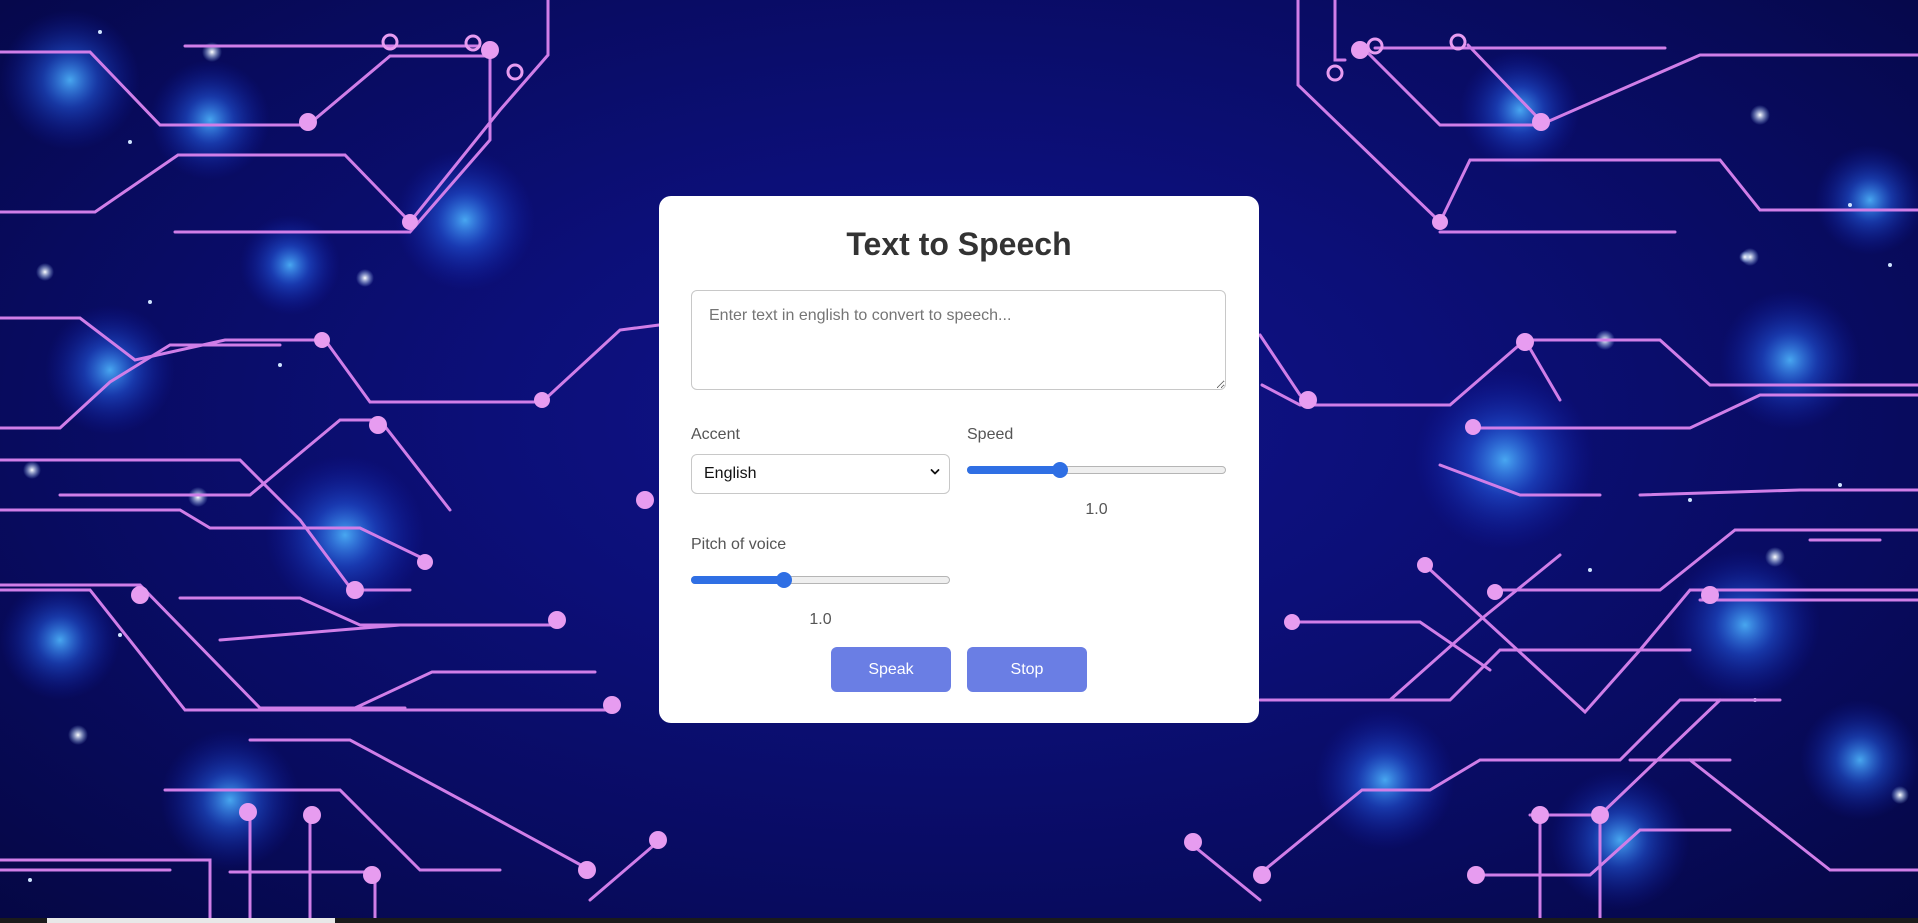 This screenshot has width=1918, height=923. I want to click on pitch-slider-thumb, so click(784, 580).